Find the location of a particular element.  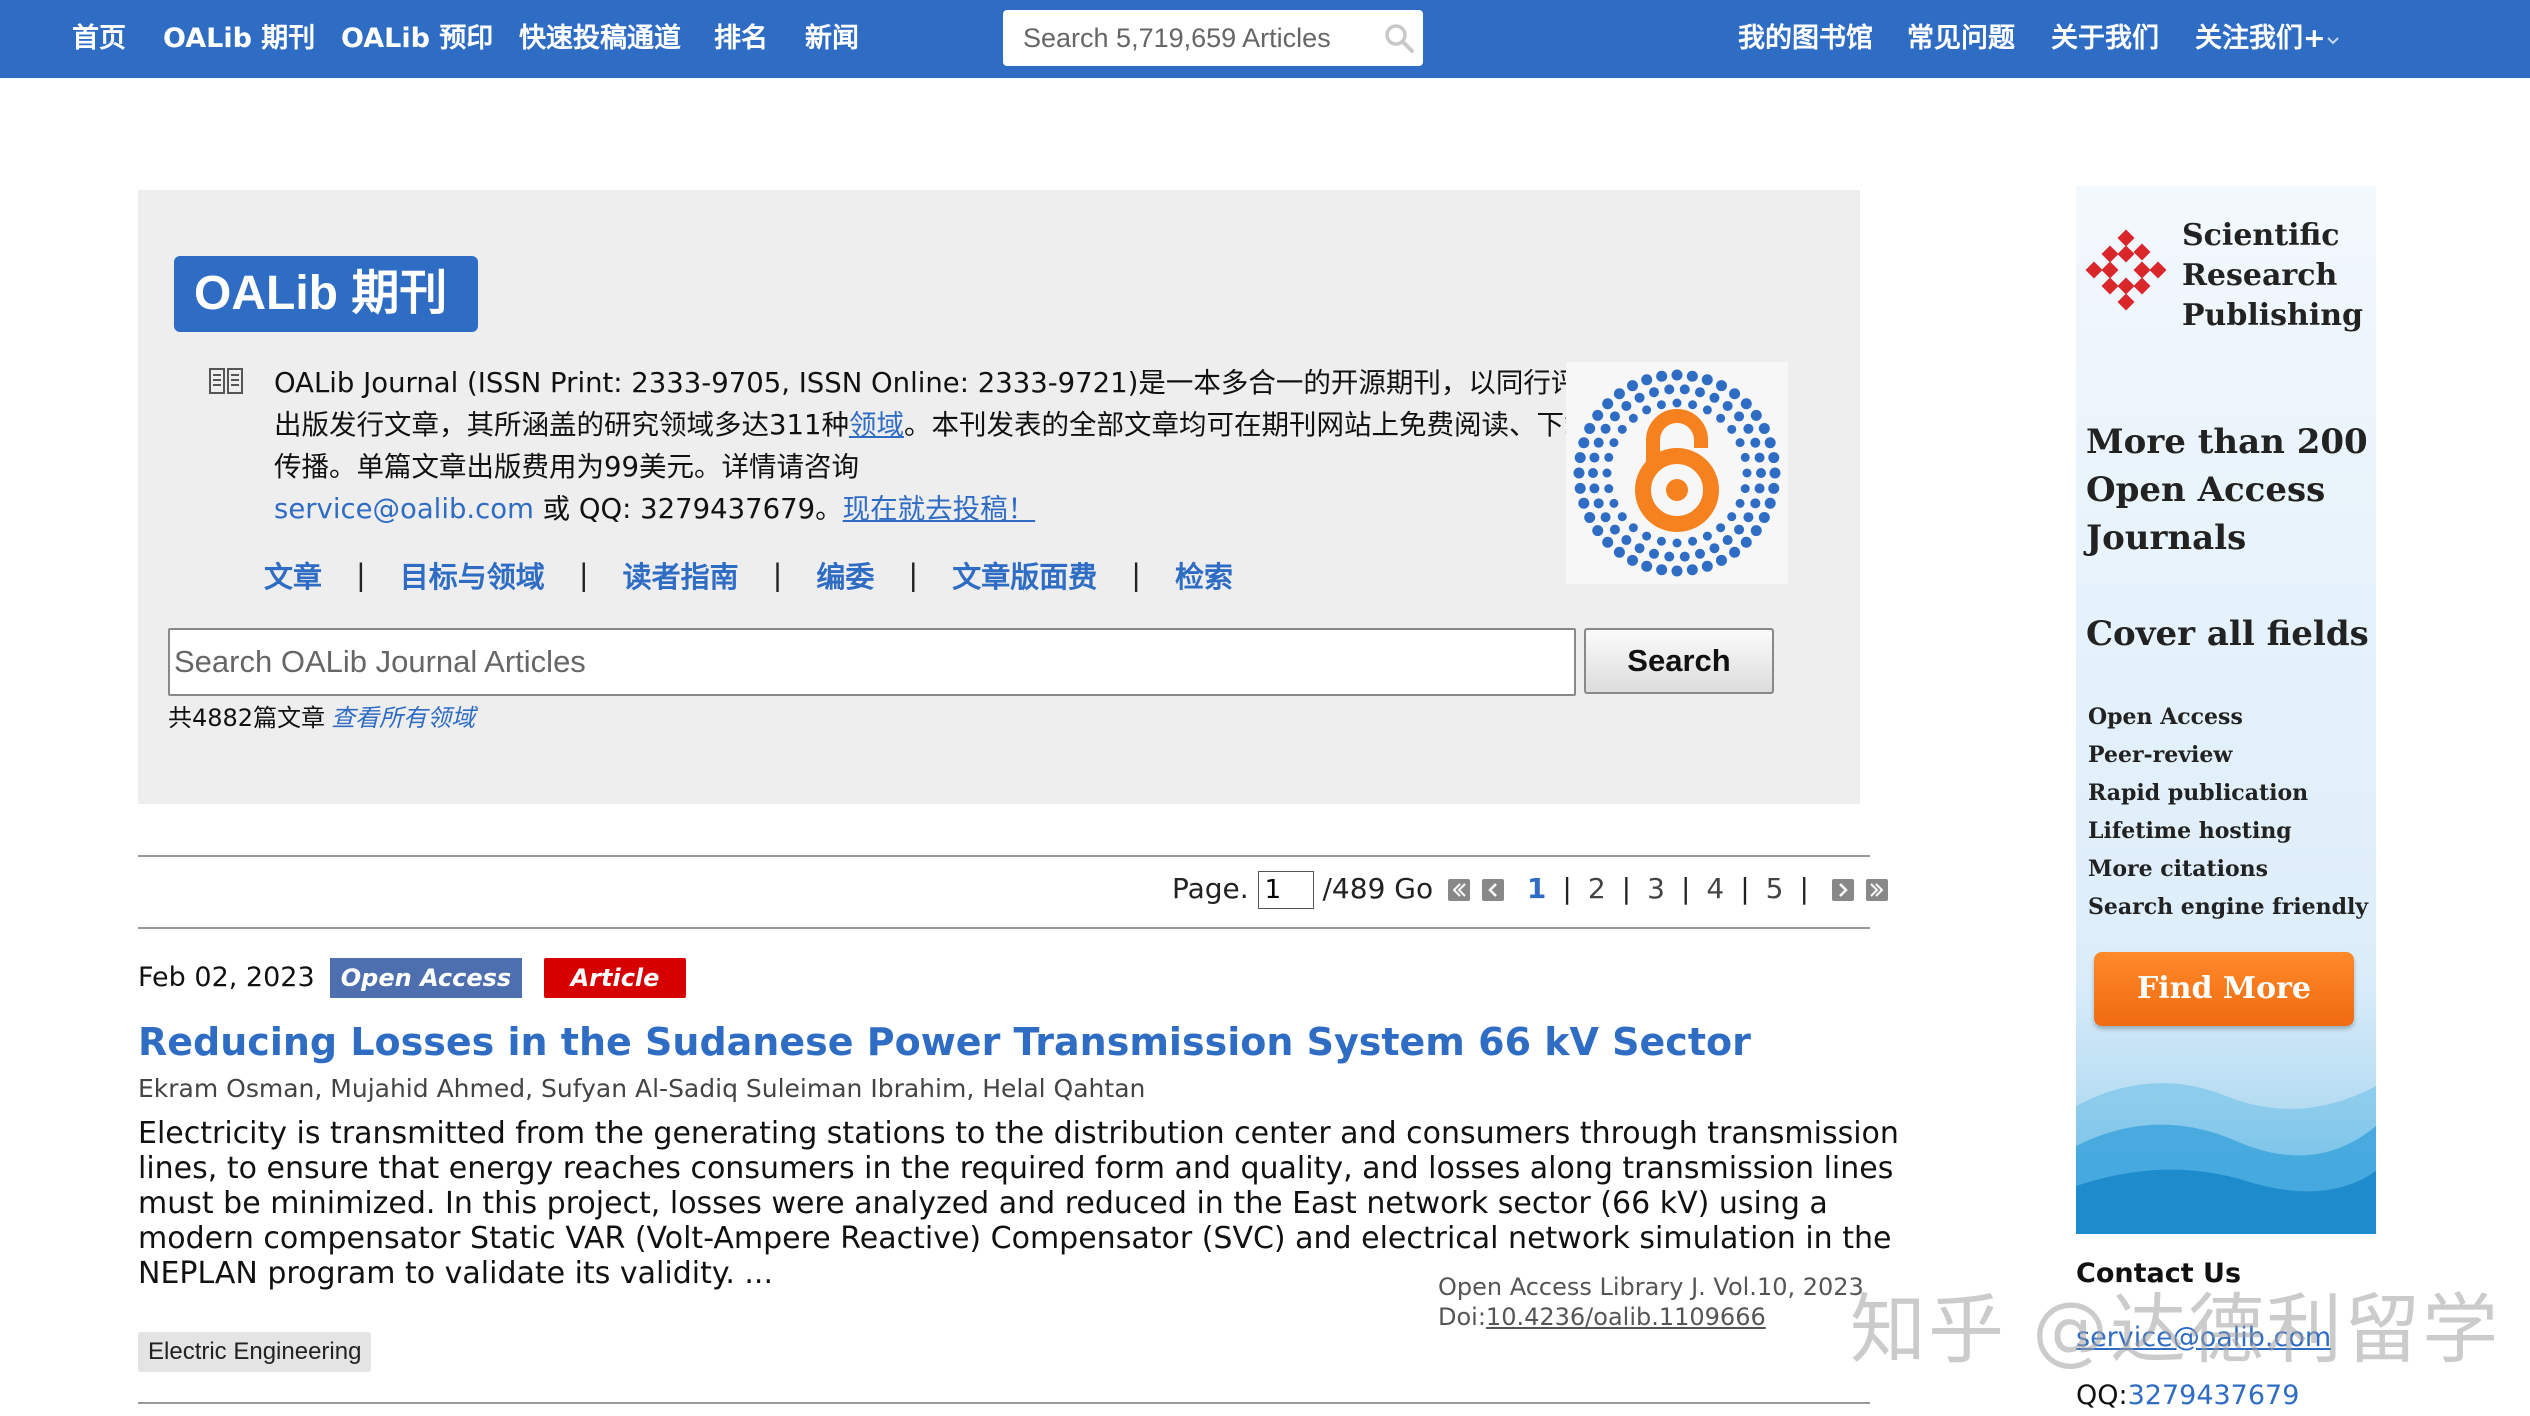

doi-link: 10.4236/oalib.1109666 is located at coordinates (1626, 1317).